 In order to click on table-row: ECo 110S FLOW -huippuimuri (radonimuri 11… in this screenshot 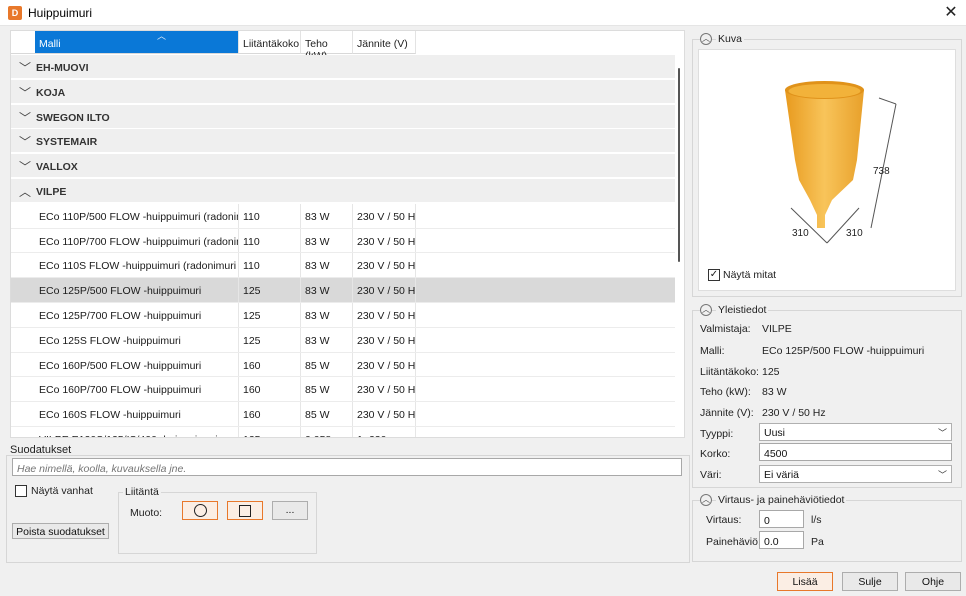, I will do `click(343, 266)`.